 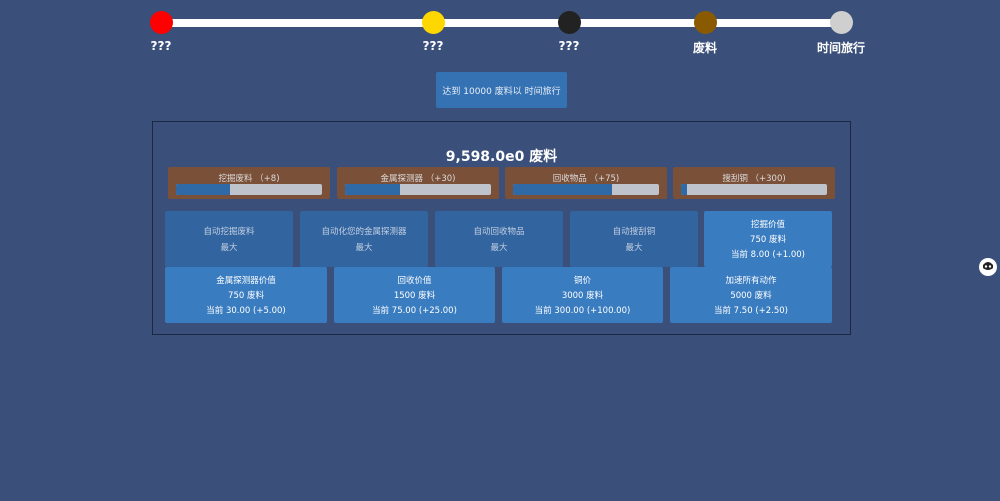 I want to click on gatherer-label: 回收物品 （+75), so click(x=586, y=179).